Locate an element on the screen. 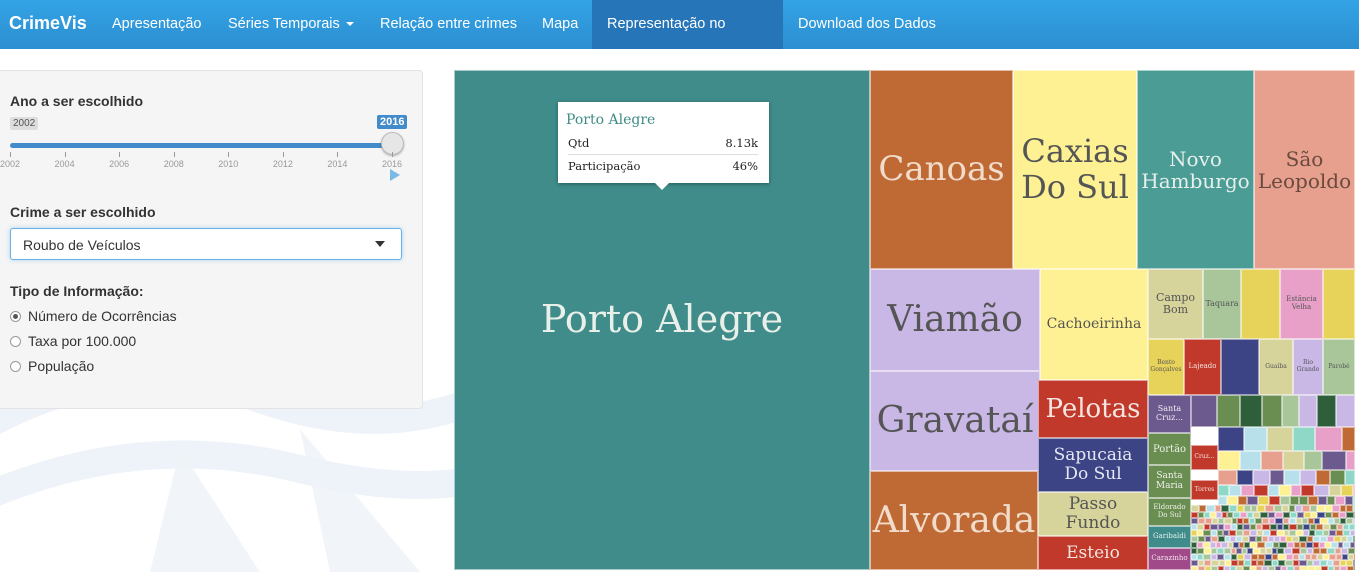 Image resolution: width=1359 pixels, height=572 pixels. radio-taxa: Taxa por 100.000 is located at coordinates (73, 341).